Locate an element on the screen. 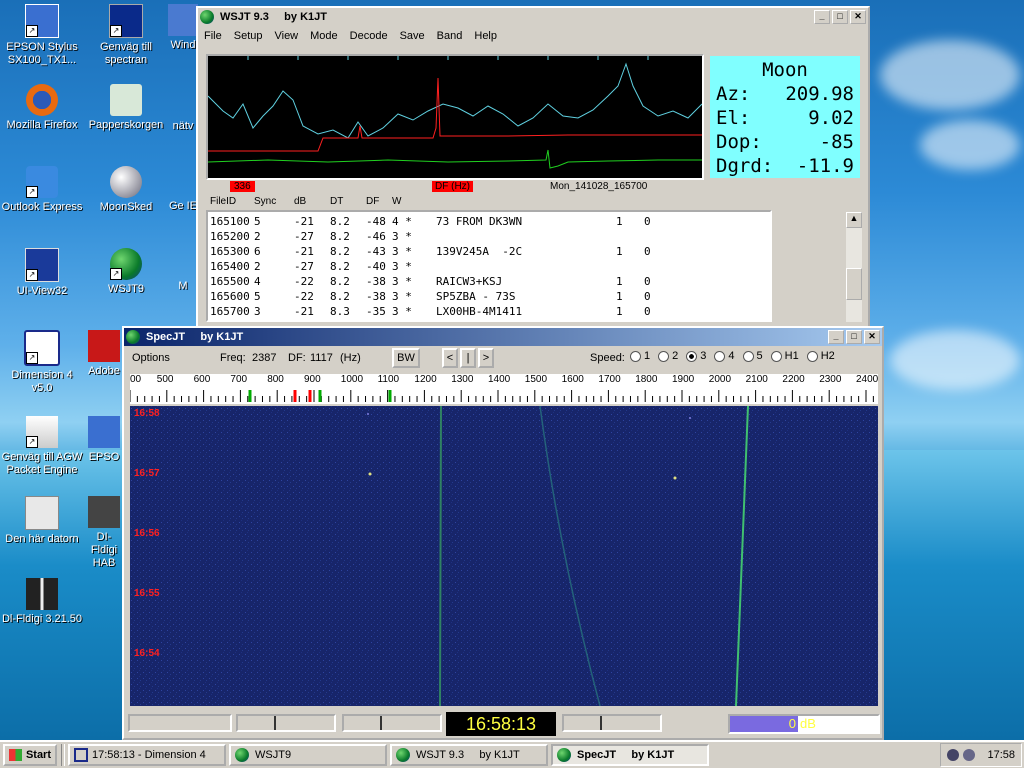  desktop-icon-recycle: Papperskorgen is located at coordinates (126, 108).